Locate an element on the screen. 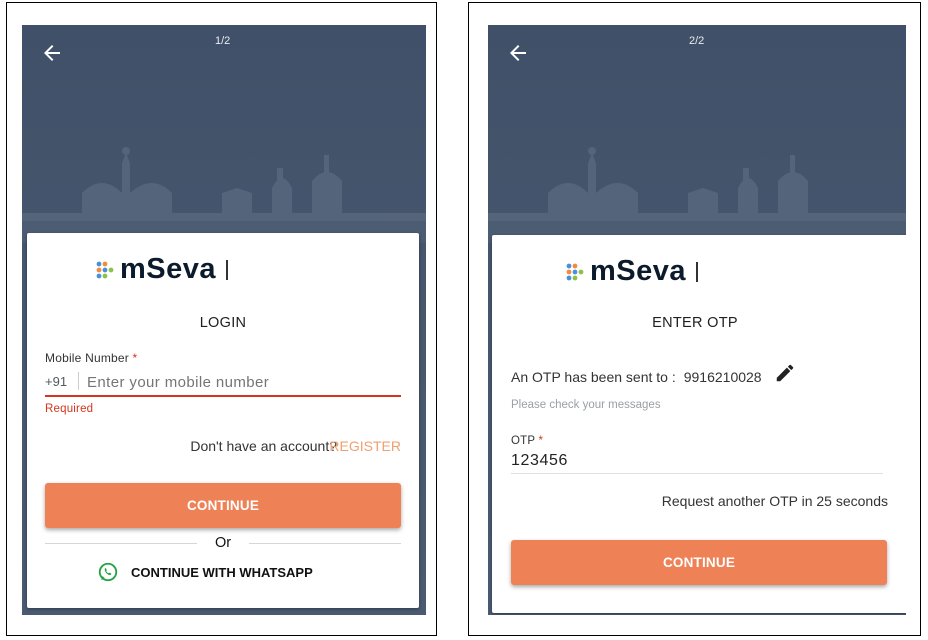  whatsapp-login-button: CONTINUE WITH WHATSAPP is located at coordinates (205, 572).